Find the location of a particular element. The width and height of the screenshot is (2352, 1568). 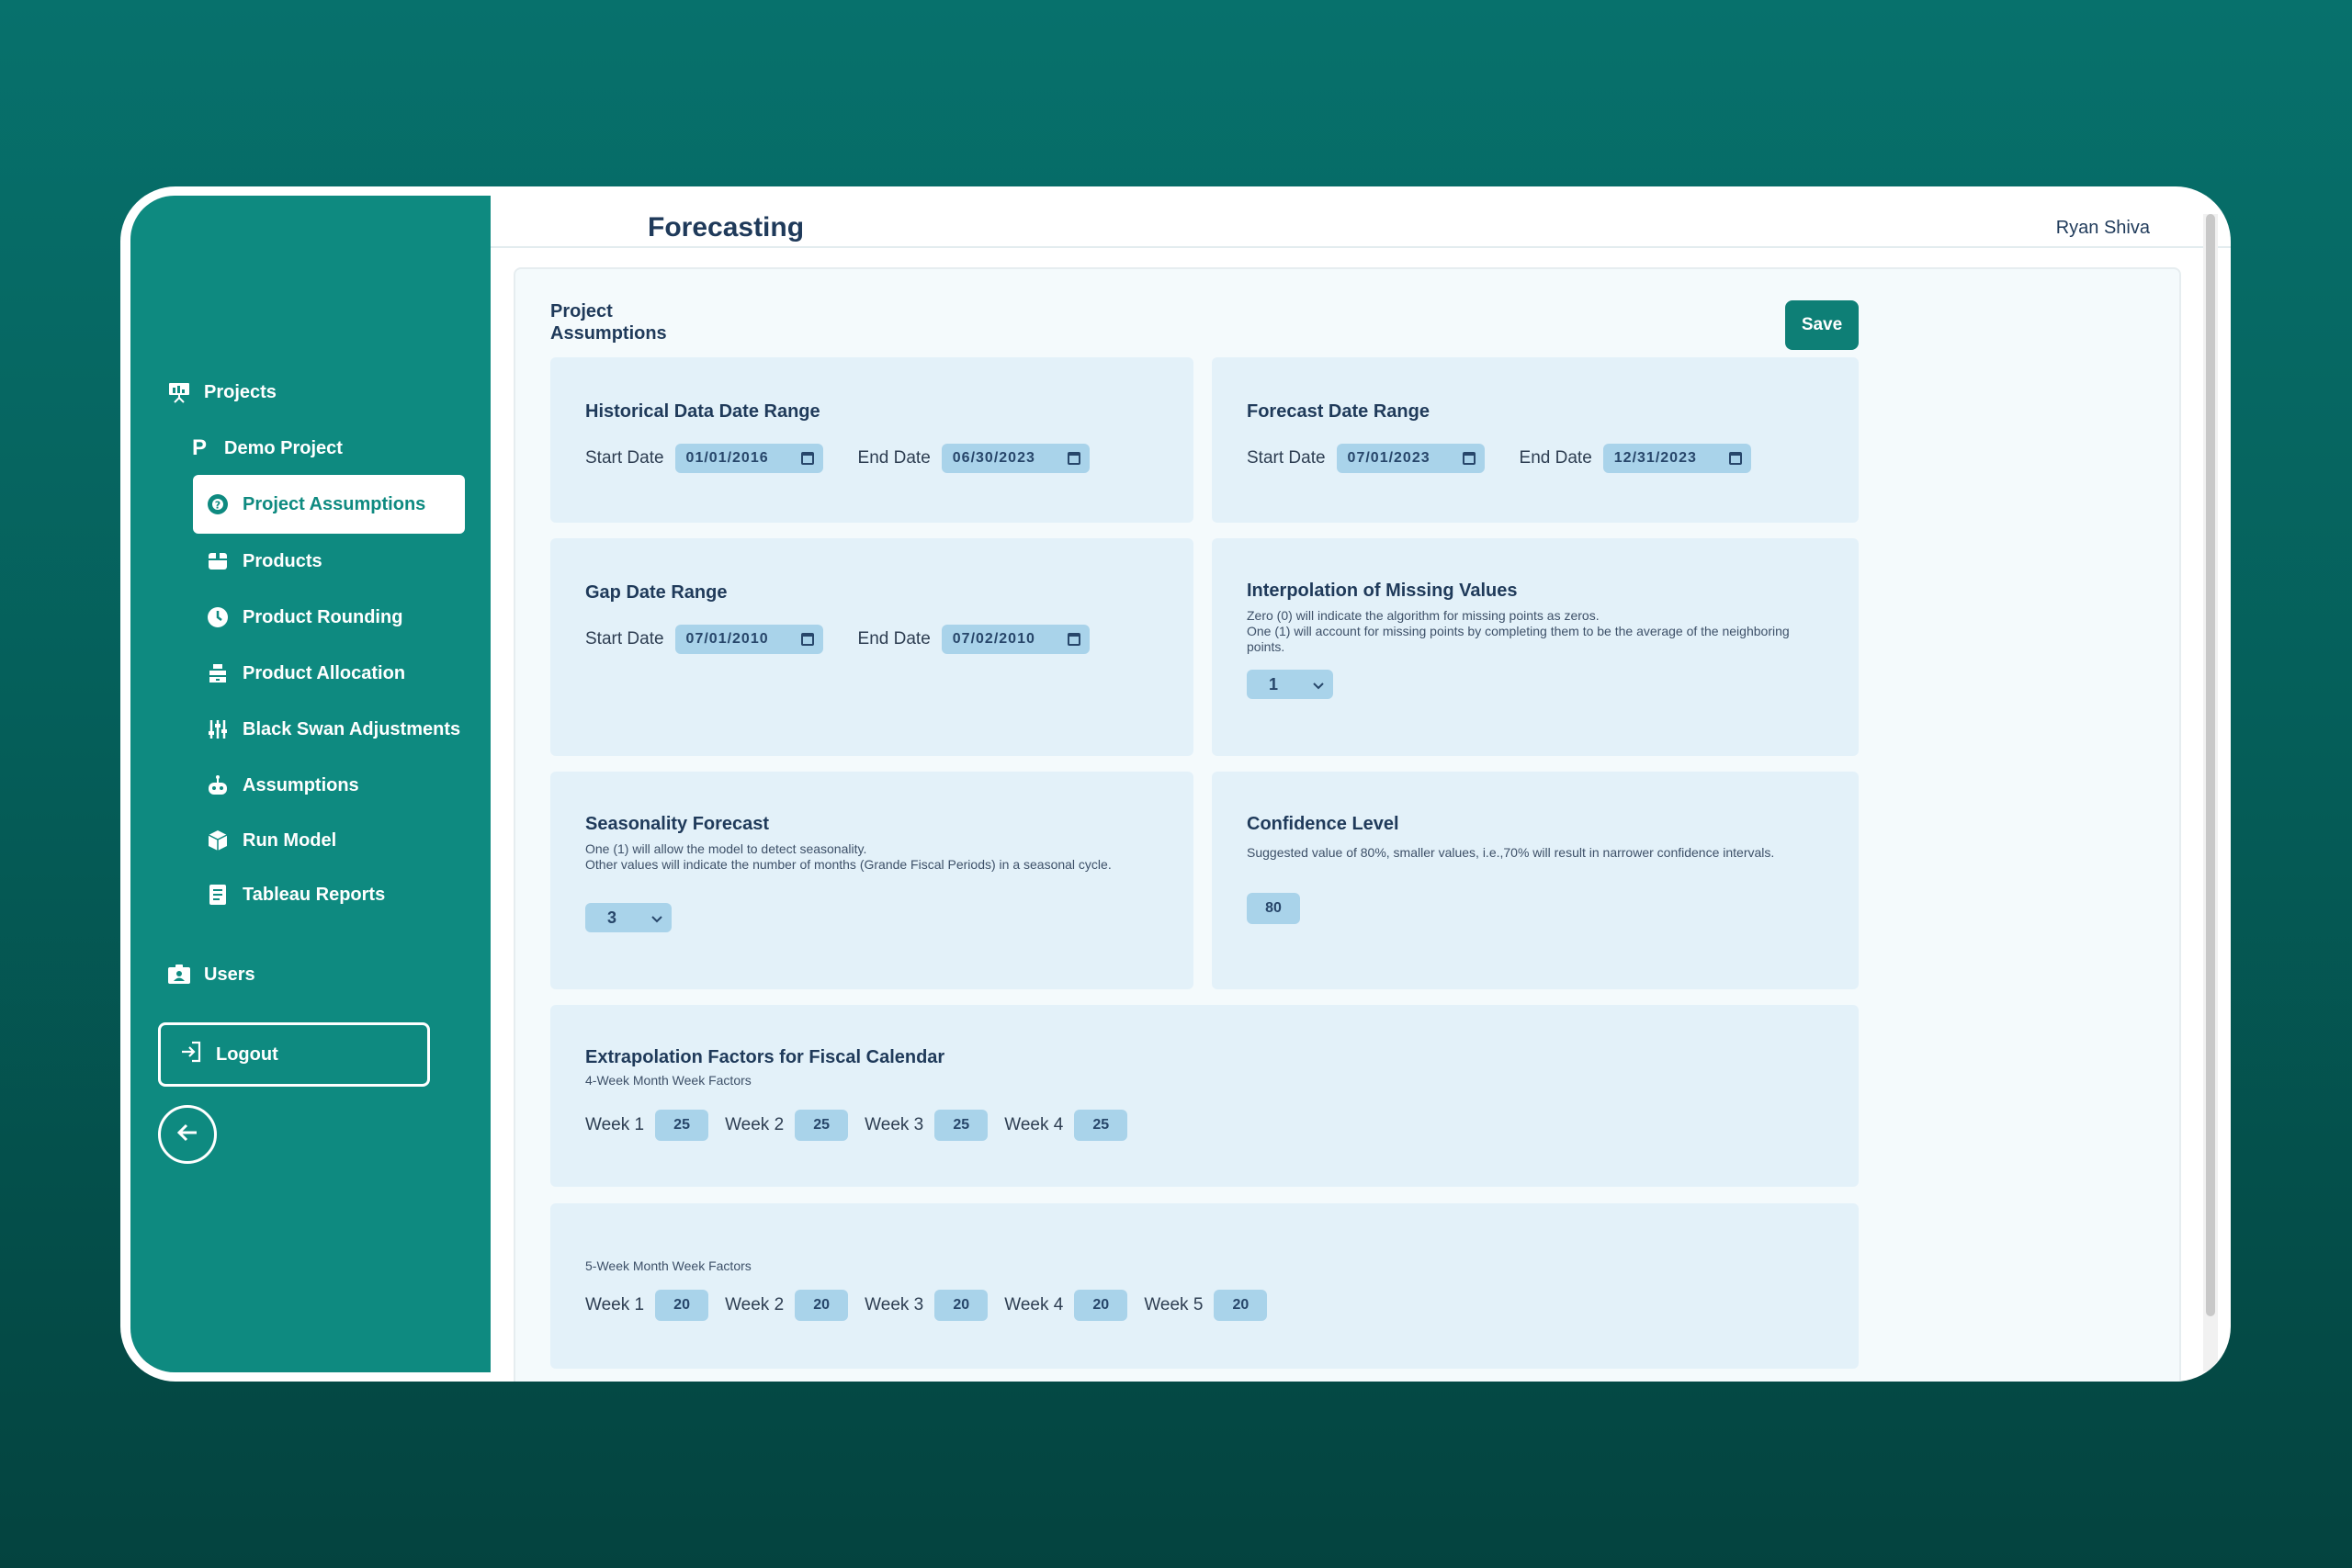

select-value: 1 is located at coordinates (1274, 684).